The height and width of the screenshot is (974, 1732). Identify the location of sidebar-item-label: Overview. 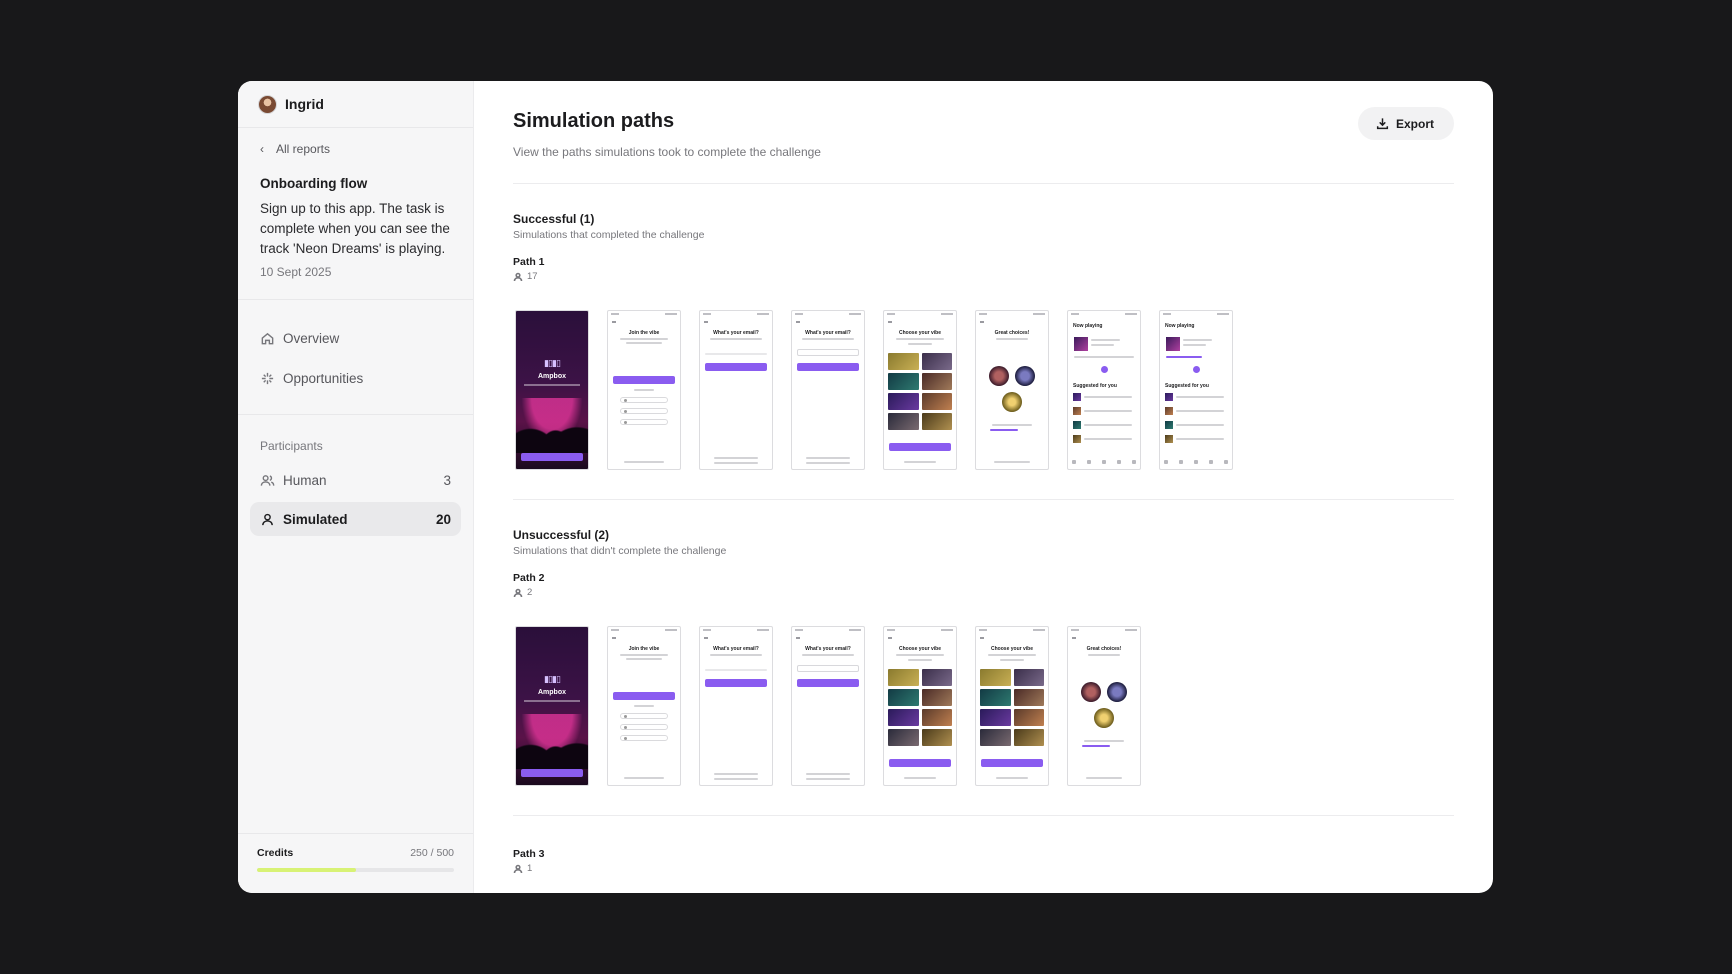
(311, 338).